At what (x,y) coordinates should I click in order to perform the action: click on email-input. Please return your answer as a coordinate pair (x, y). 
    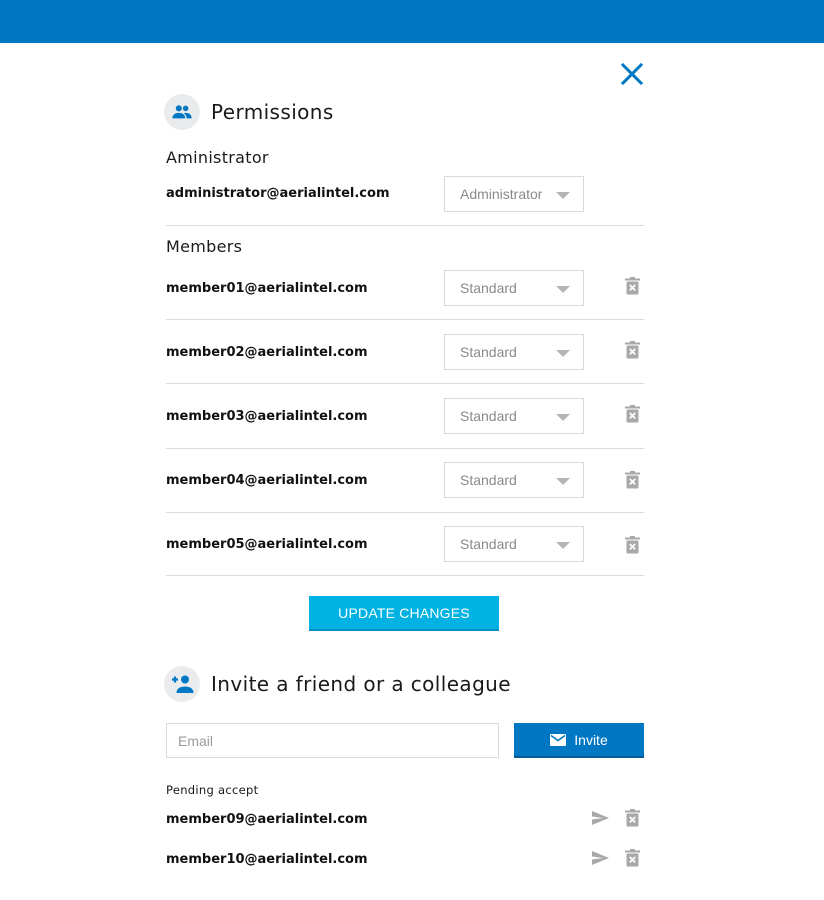
    Looking at the image, I should click on (332, 740).